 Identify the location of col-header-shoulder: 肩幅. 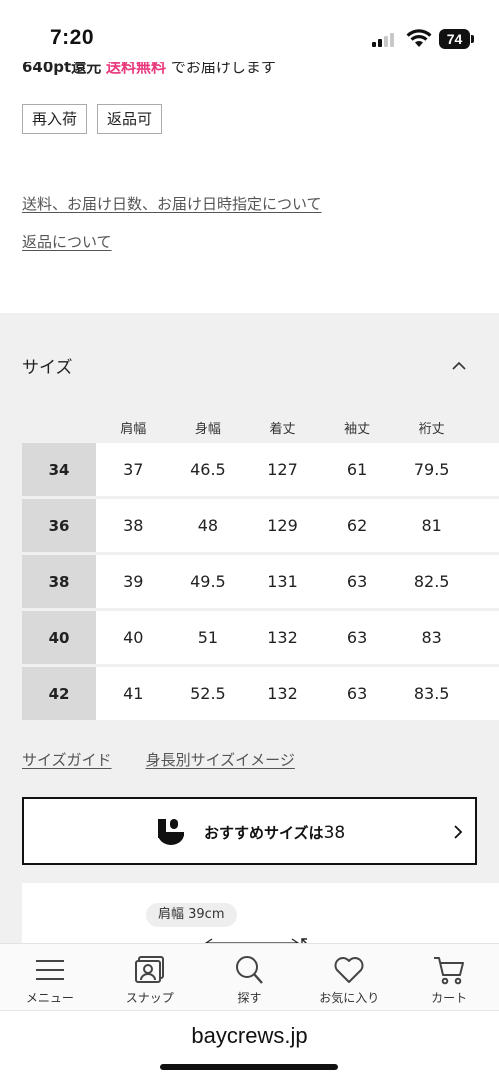
(133, 429).